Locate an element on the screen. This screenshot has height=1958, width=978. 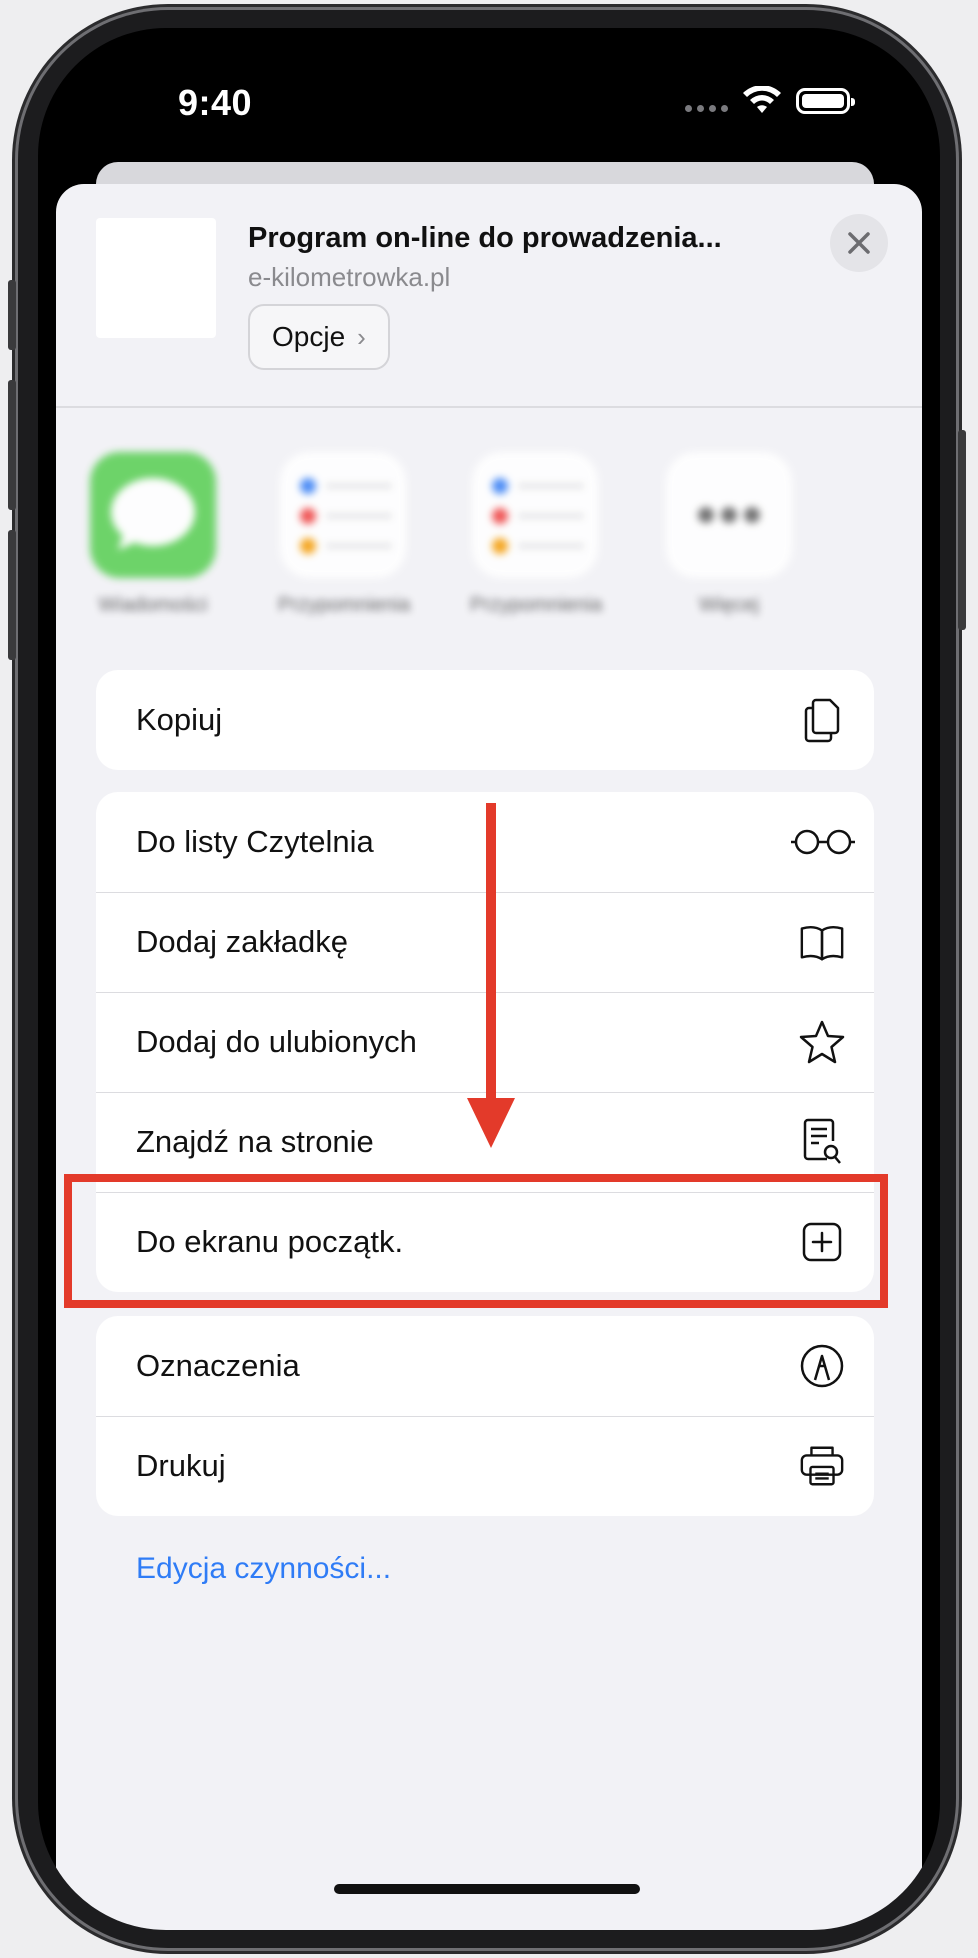
action-button is located at coordinates (12, 315).